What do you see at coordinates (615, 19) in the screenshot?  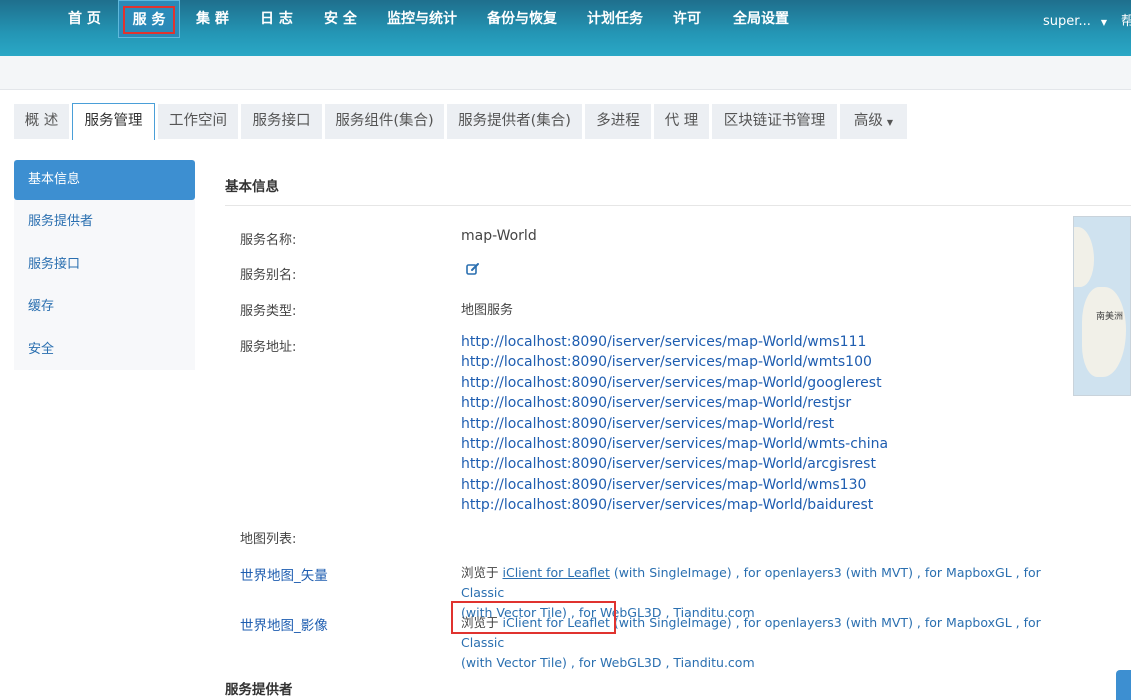 I see `nav-scheduled-tasks: 计划任务` at bounding box center [615, 19].